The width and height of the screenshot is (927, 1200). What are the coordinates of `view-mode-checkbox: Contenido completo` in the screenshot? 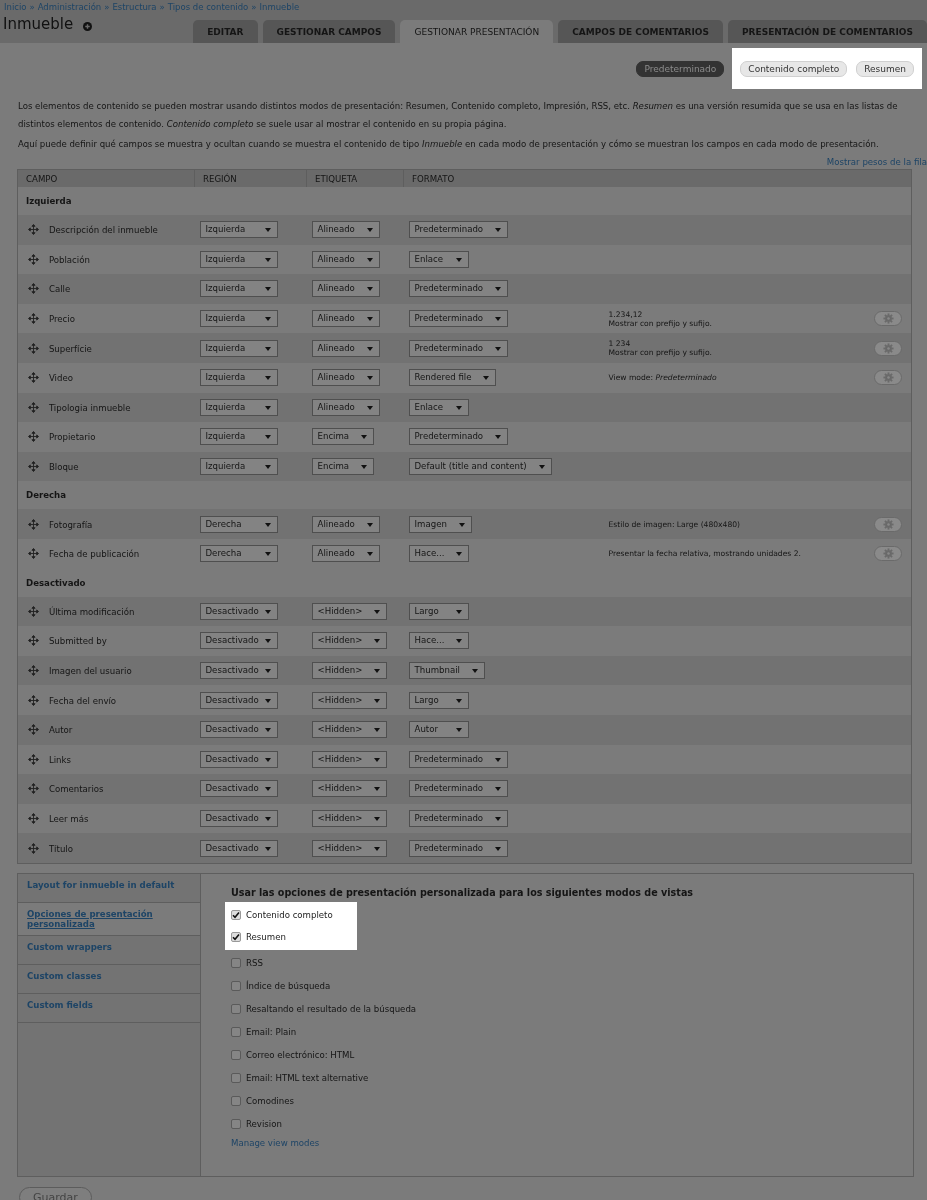 It's located at (291, 914).